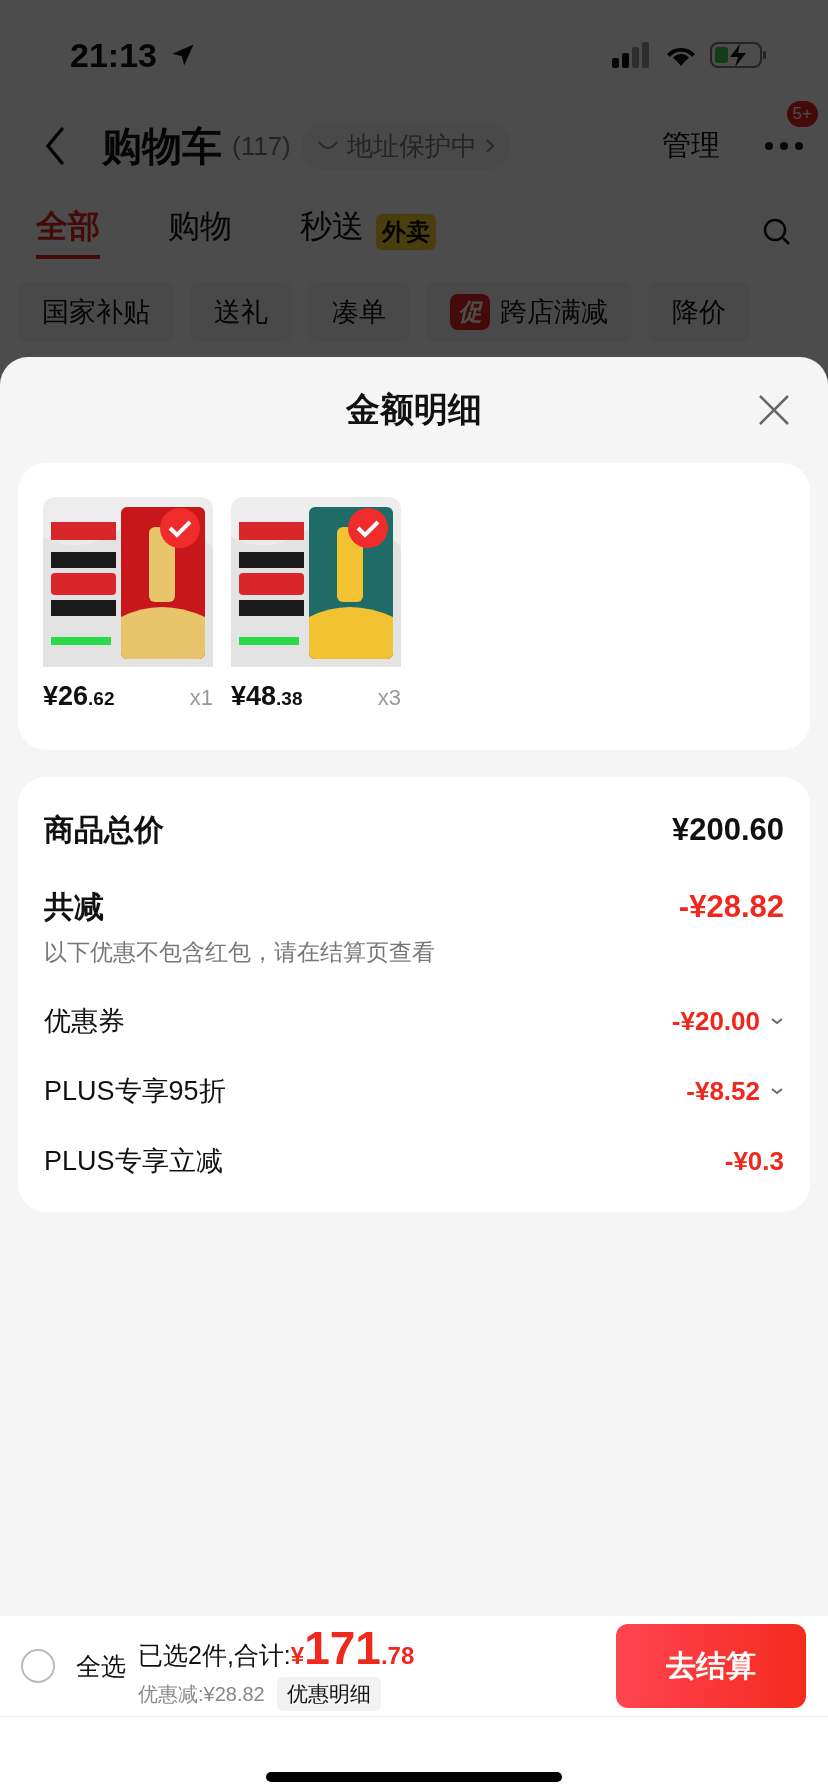 The image size is (828, 1792). What do you see at coordinates (133, 1161) in the screenshot?
I see `discount-label: PLUS专享立减` at bounding box center [133, 1161].